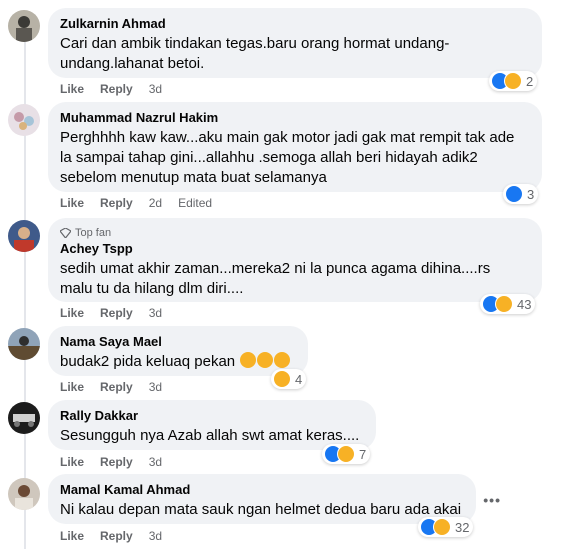  Describe the element at coordinates (178, 342) in the screenshot. I see `comment-author: Nama Saya Mael` at that location.